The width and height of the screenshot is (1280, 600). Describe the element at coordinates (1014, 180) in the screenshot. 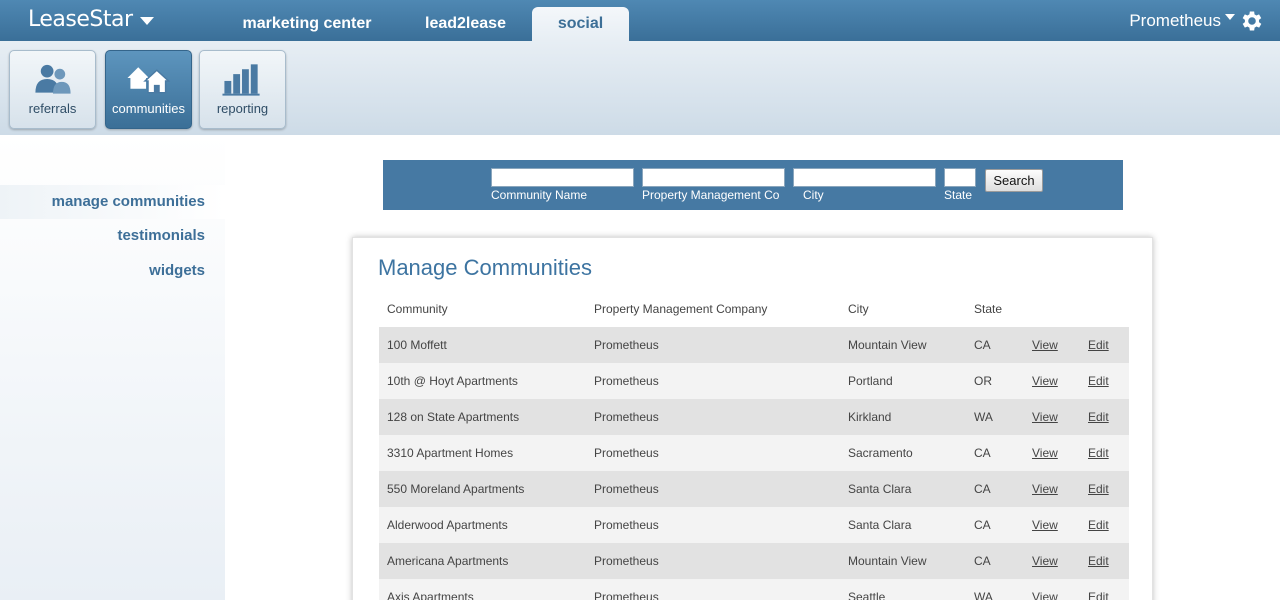

I see `search-button: Search` at that location.